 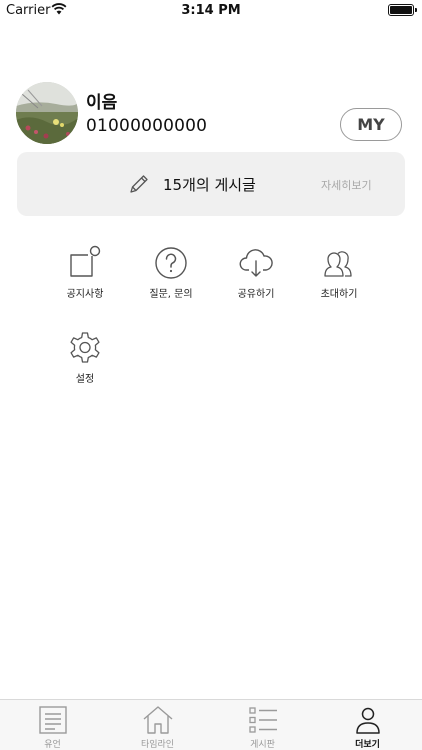 What do you see at coordinates (53, 720) in the screenshot?
I see `document-icon` at bounding box center [53, 720].